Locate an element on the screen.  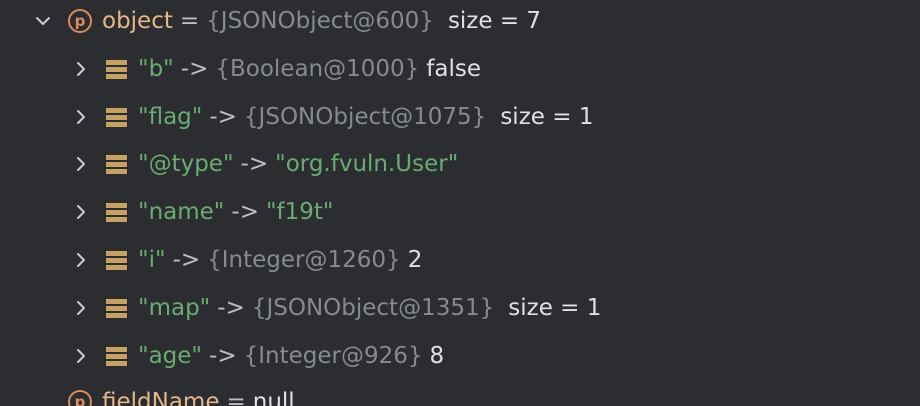
tree-row-name: "name" -> "f19t" is located at coordinates (167, 212).